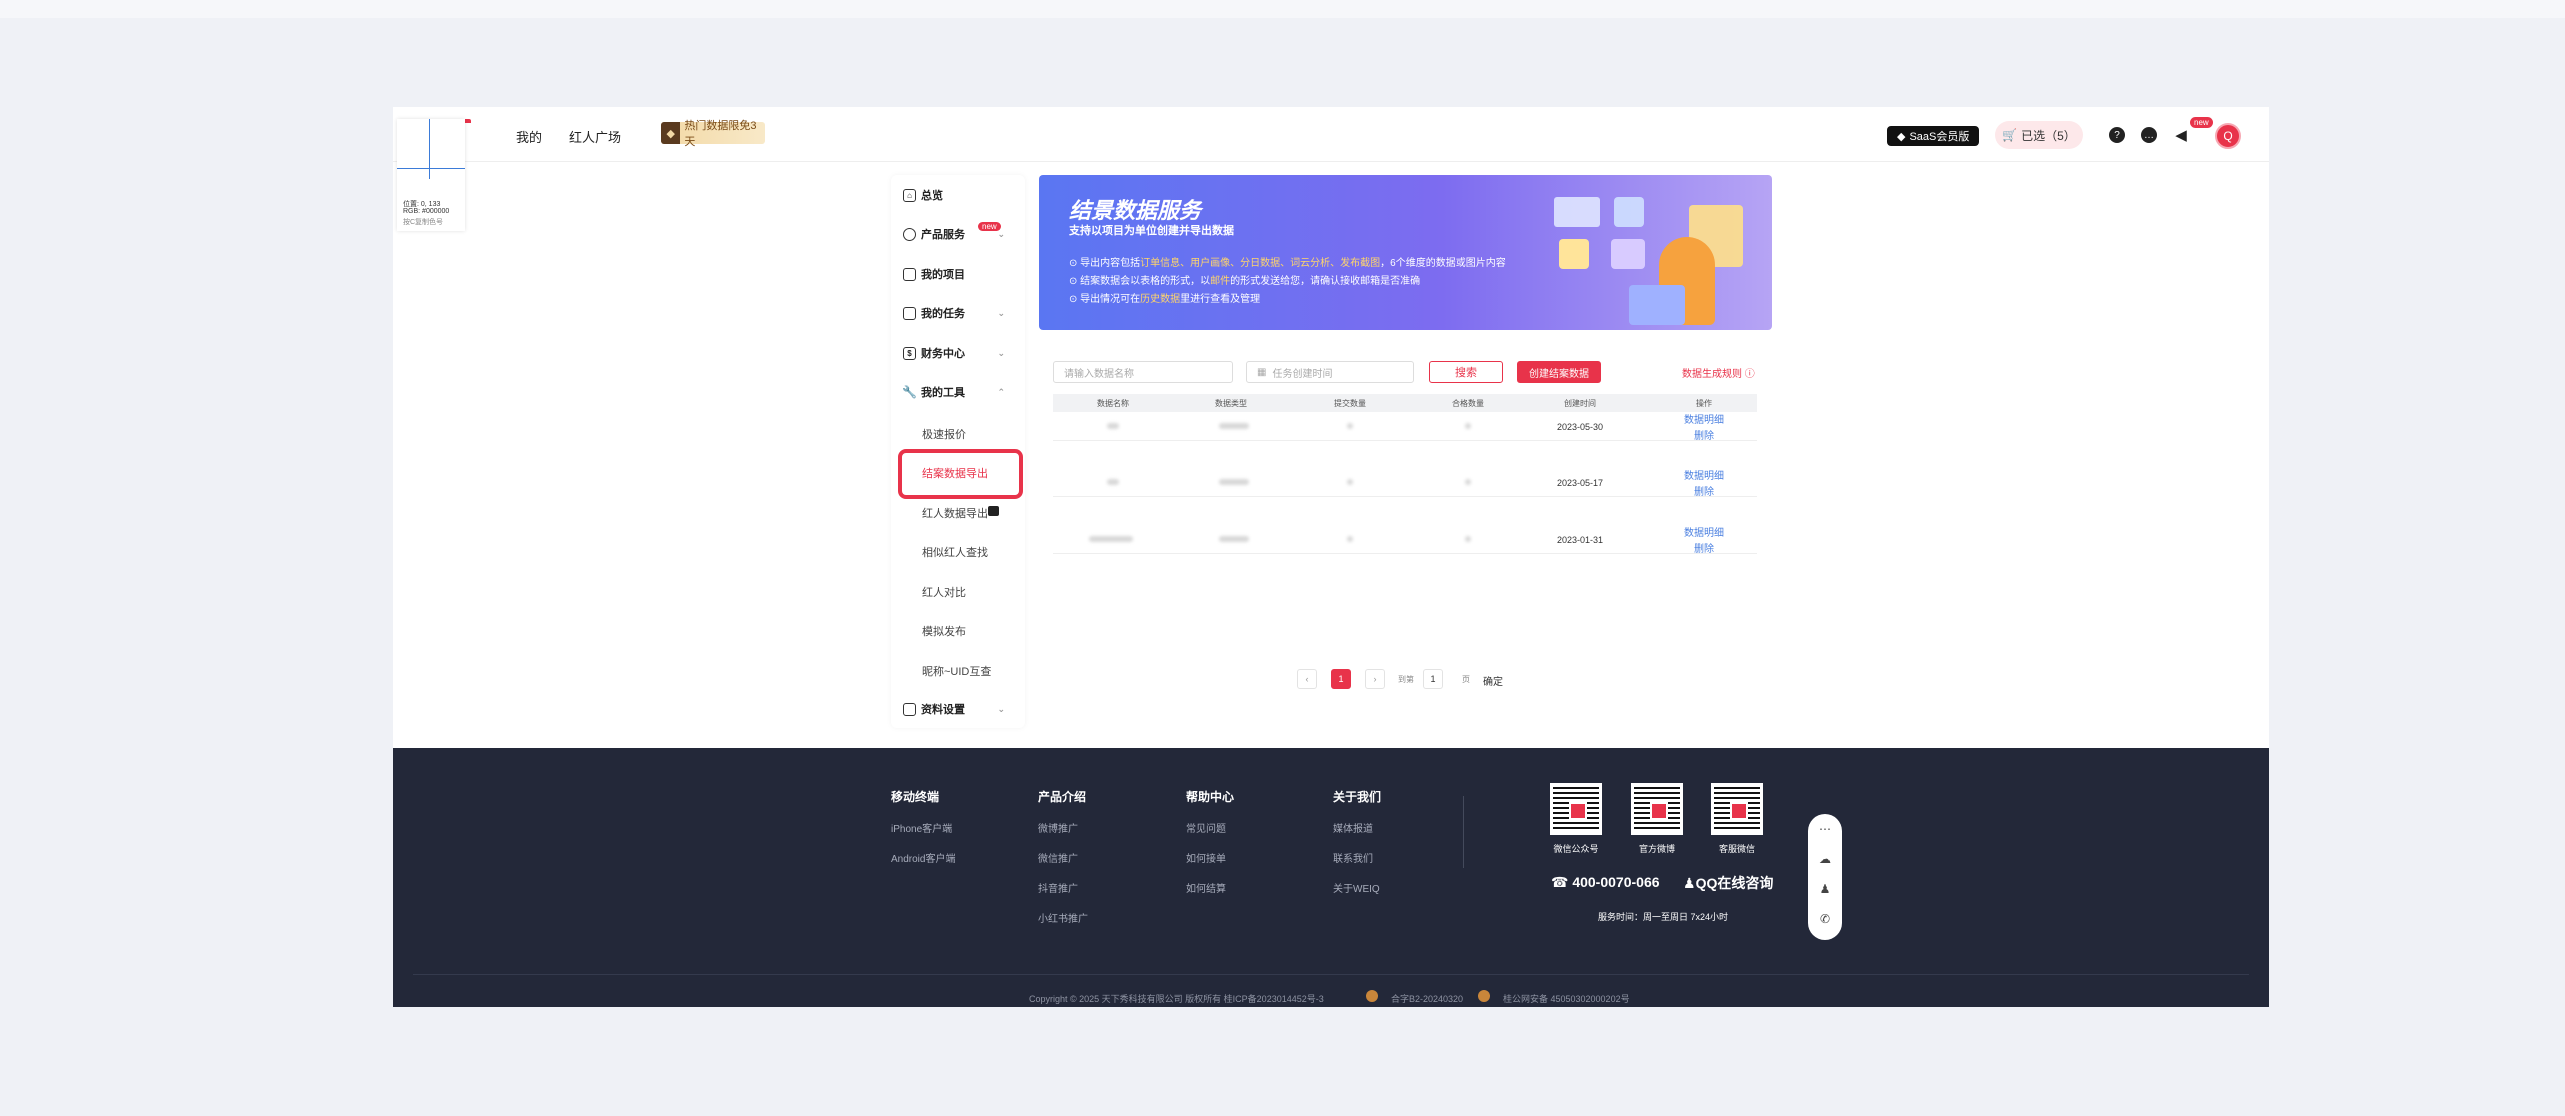 Image resolution: width=2565 pixels, height=1116 pixels. I want to click on picker-rgb: RGB: #000000, so click(426, 211).